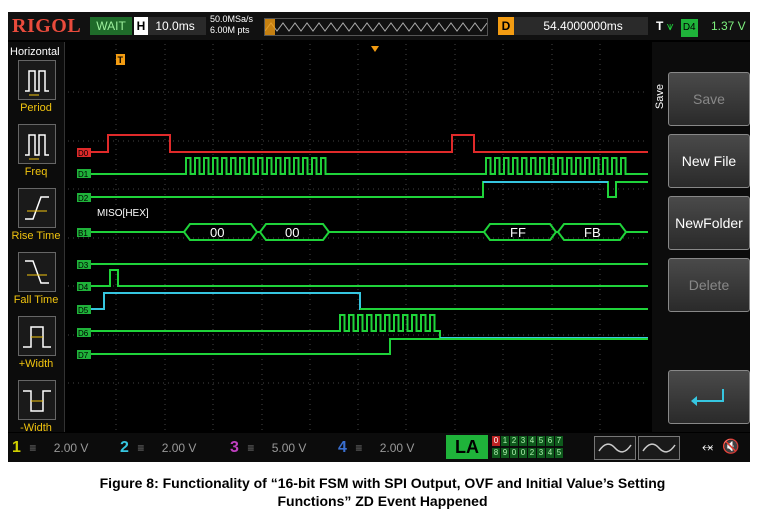 The image size is (765, 523). What do you see at coordinates (83, 287) in the screenshot?
I see `svg-text: D4` at bounding box center [83, 287].